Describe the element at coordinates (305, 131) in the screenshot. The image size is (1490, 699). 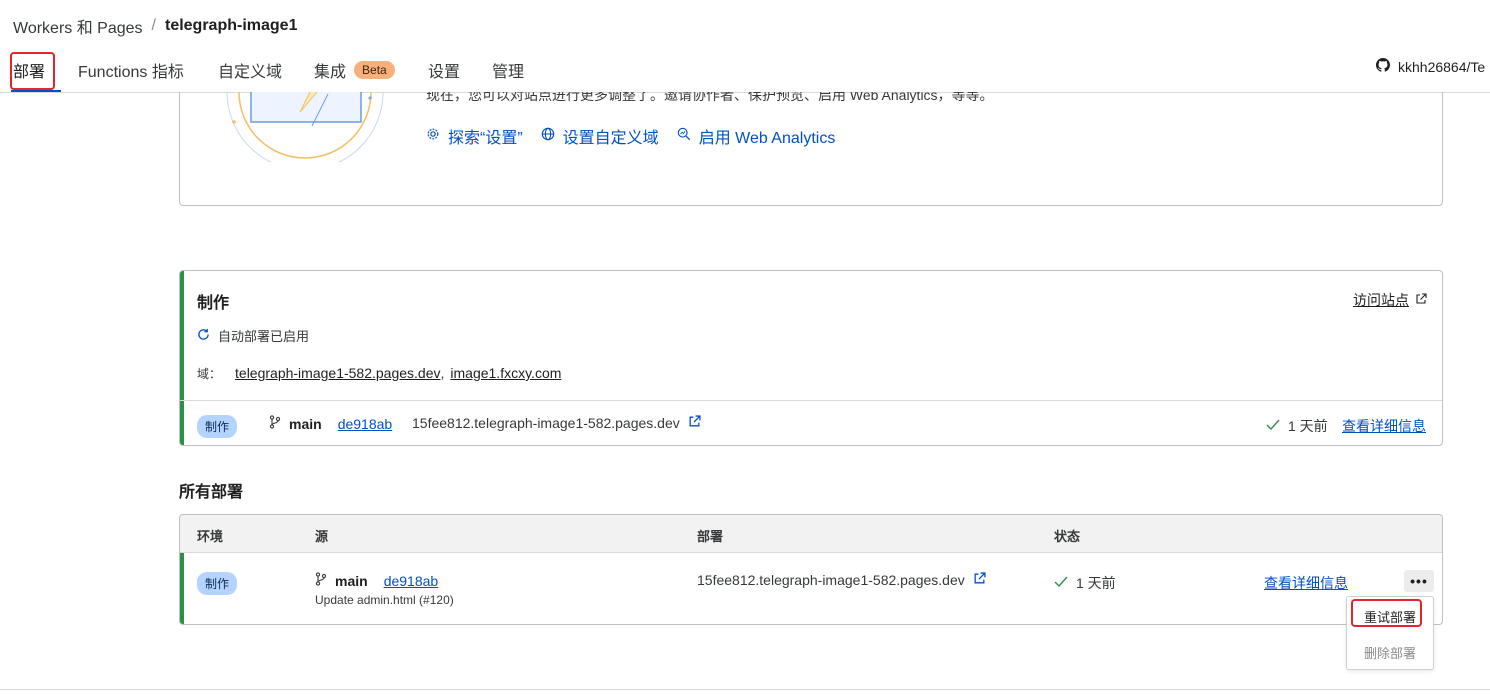
I see `intro-illustration` at that location.